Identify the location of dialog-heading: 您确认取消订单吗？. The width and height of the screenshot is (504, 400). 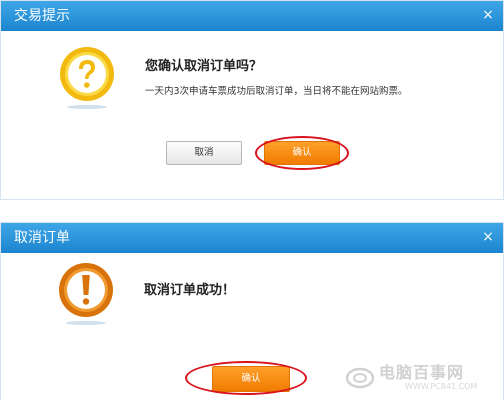
(204, 66).